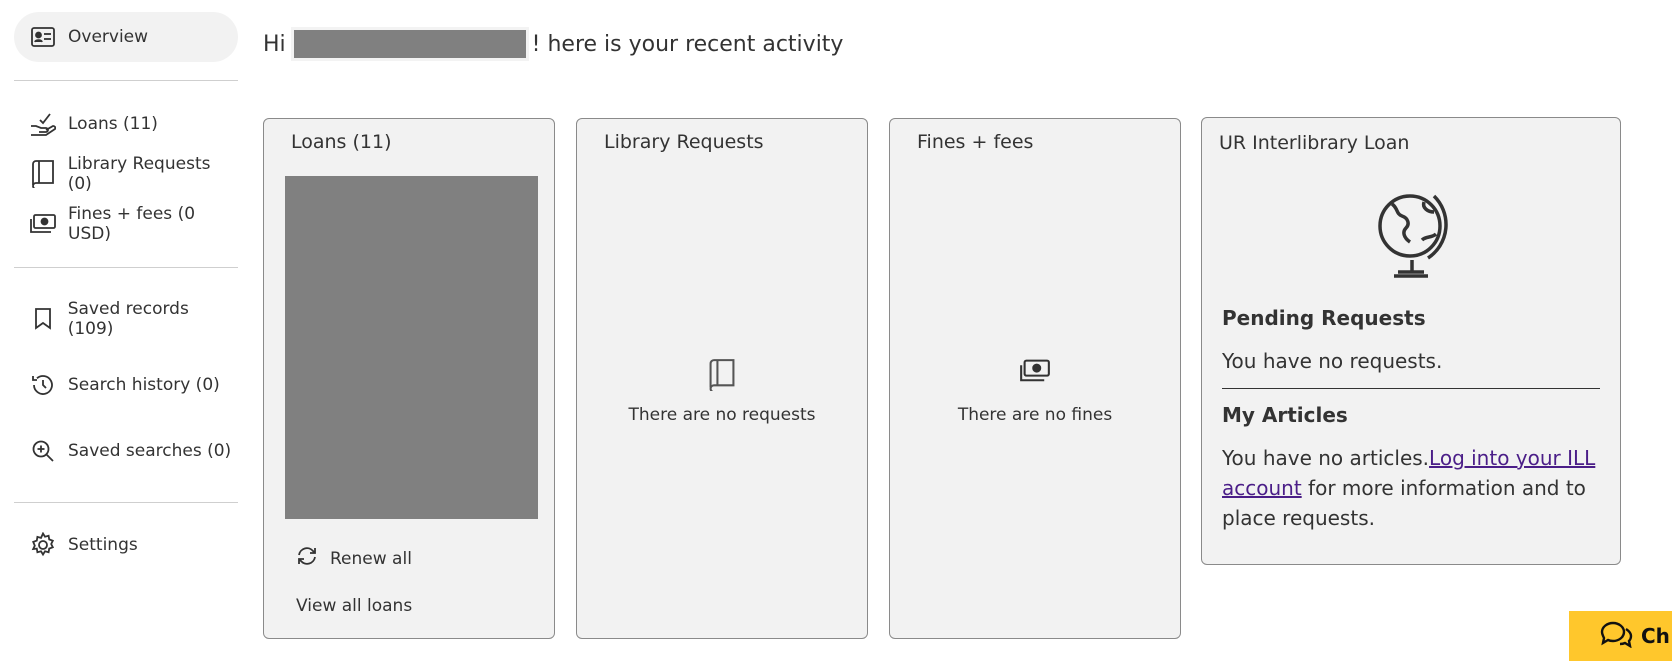  What do you see at coordinates (1285, 415) in the screenshot?
I see `my-articles-heading: My Articles` at bounding box center [1285, 415].